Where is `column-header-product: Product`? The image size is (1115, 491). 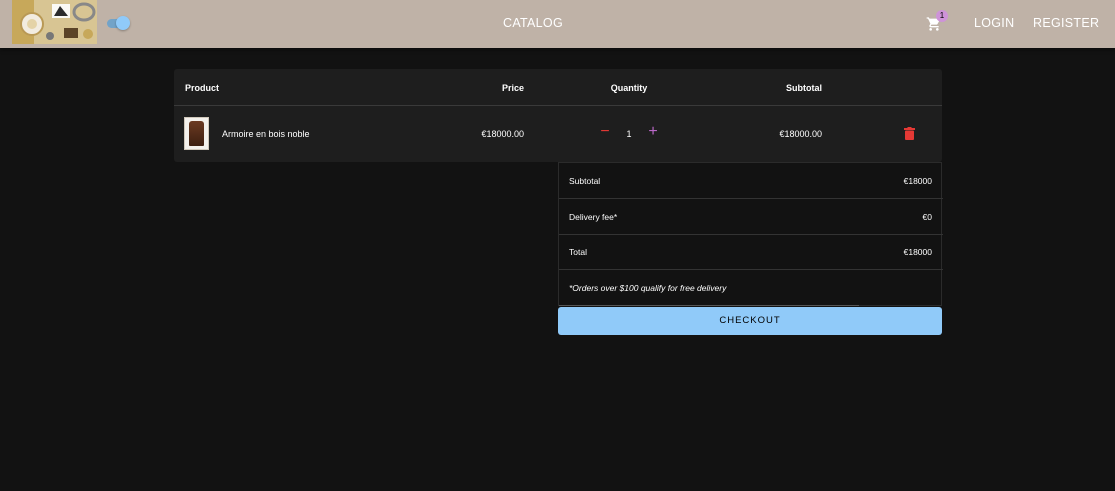 column-header-product: Product is located at coordinates (202, 88).